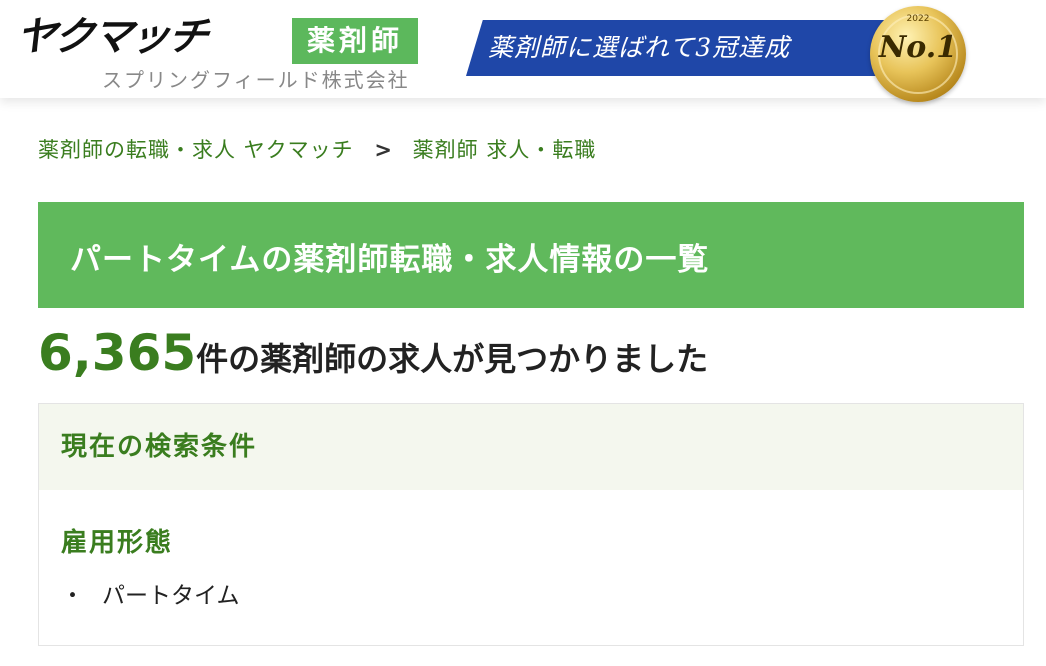 This screenshot has width=1046, height=666. What do you see at coordinates (505, 150) in the screenshot?
I see `breadcrumb-jobs-link: 薬剤師 求人・転職` at bounding box center [505, 150].